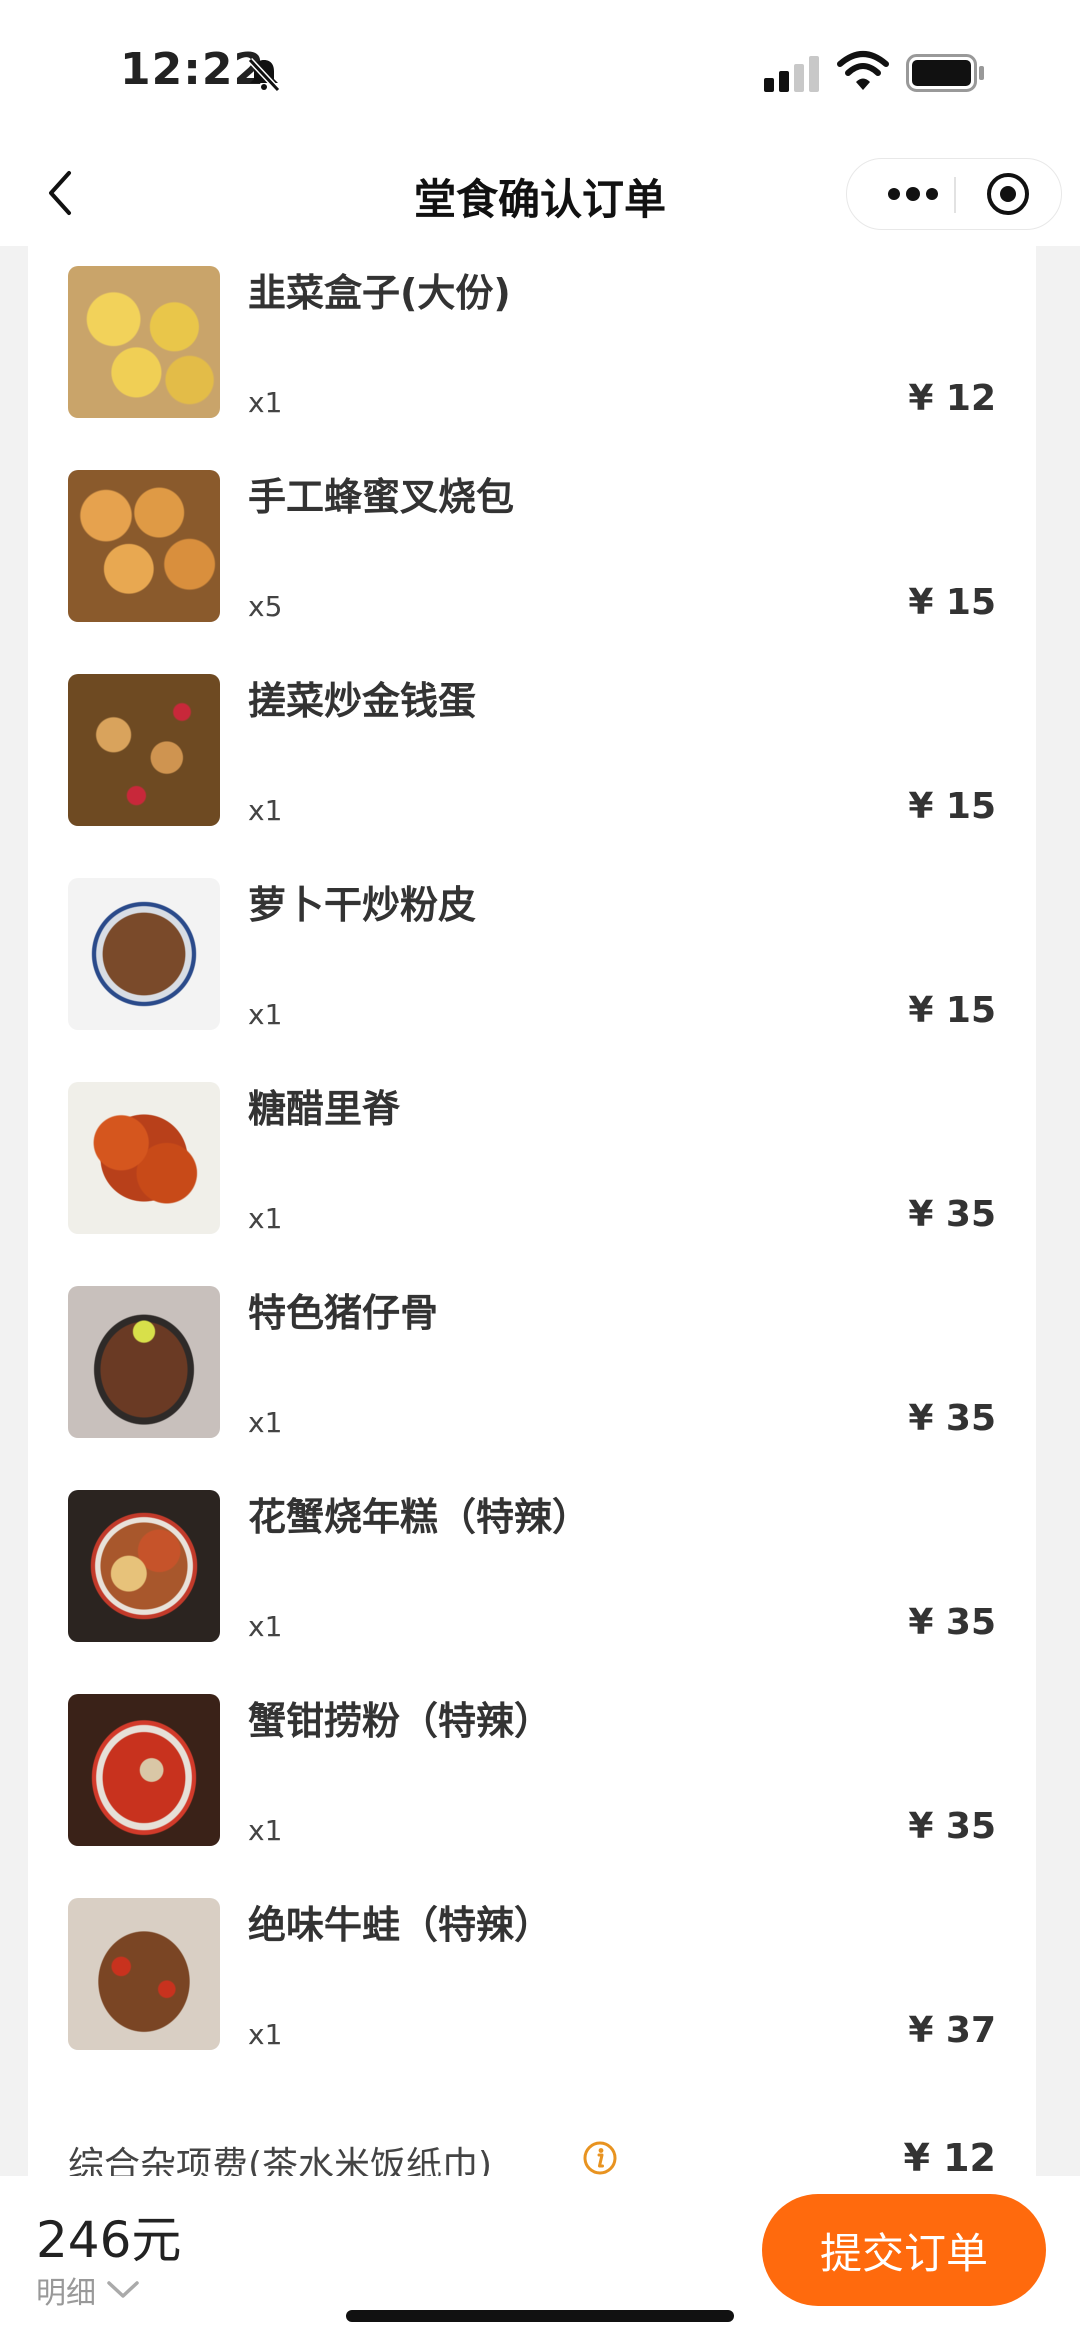 This screenshot has height=2341, width=1080. I want to click on nav-bar: 堂食确认订单, so click(540, 193).